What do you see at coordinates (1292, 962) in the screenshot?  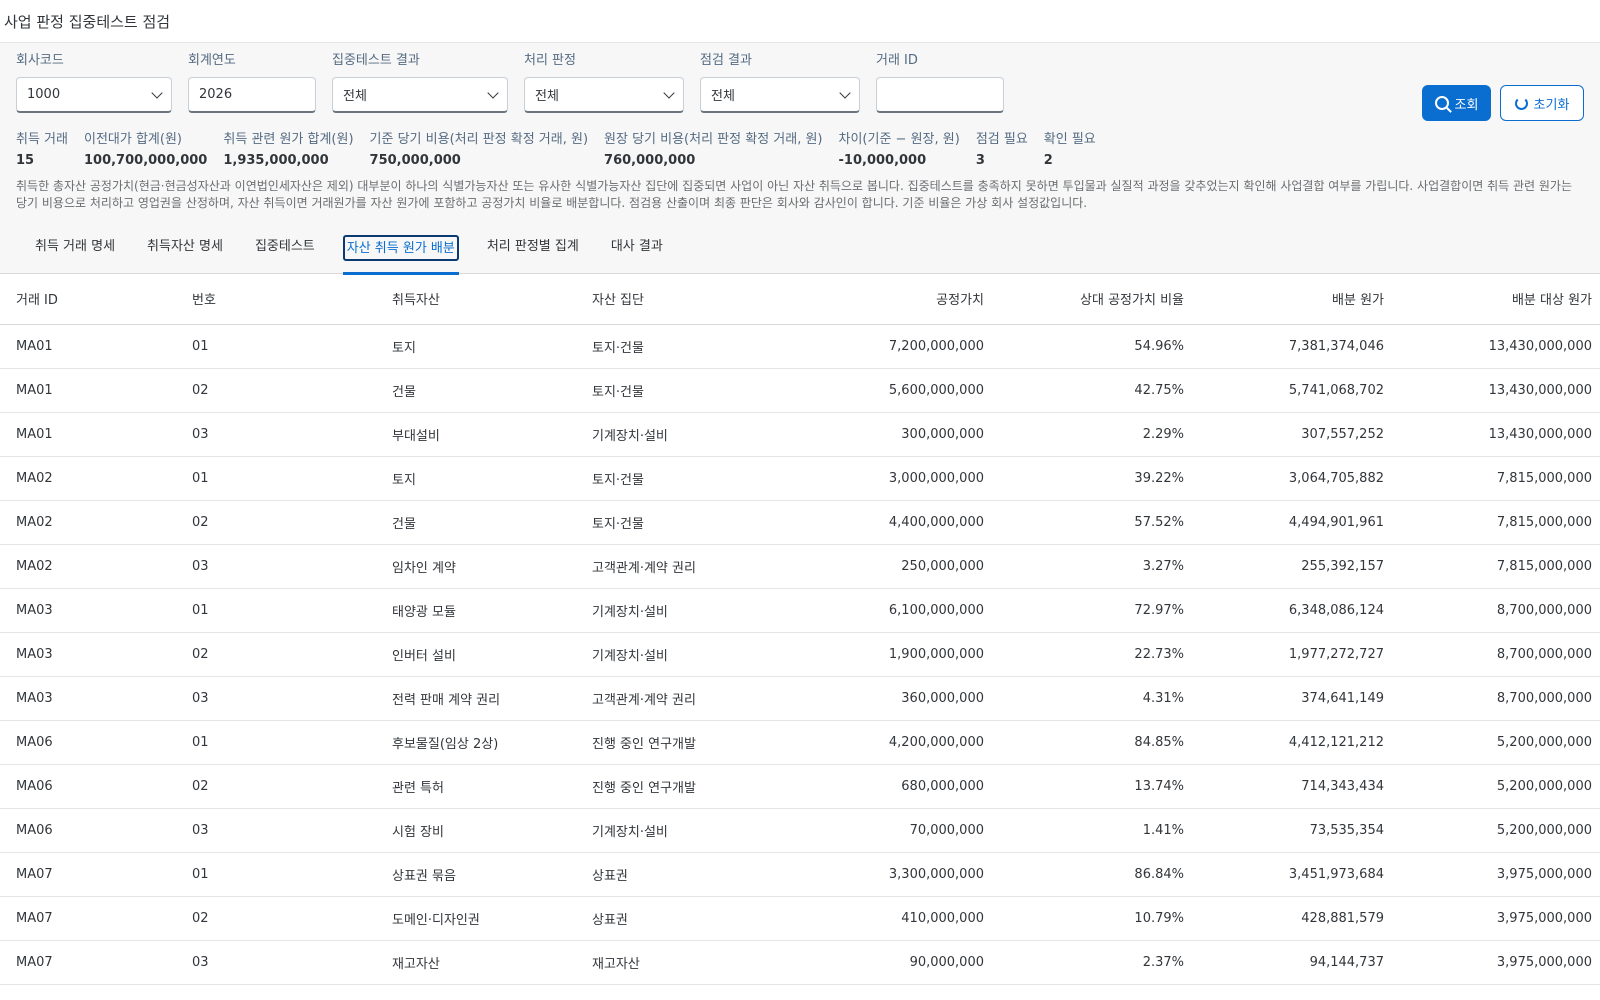 I see `table-cell: 94,144,737` at bounding box center [1292, 962].